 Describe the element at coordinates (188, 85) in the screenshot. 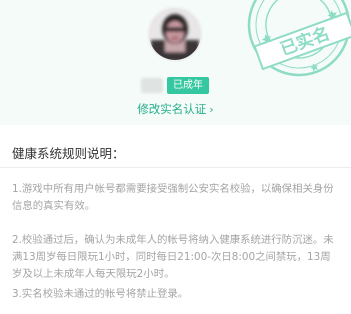

I see `adult-status-badge: 已成年` at that location.